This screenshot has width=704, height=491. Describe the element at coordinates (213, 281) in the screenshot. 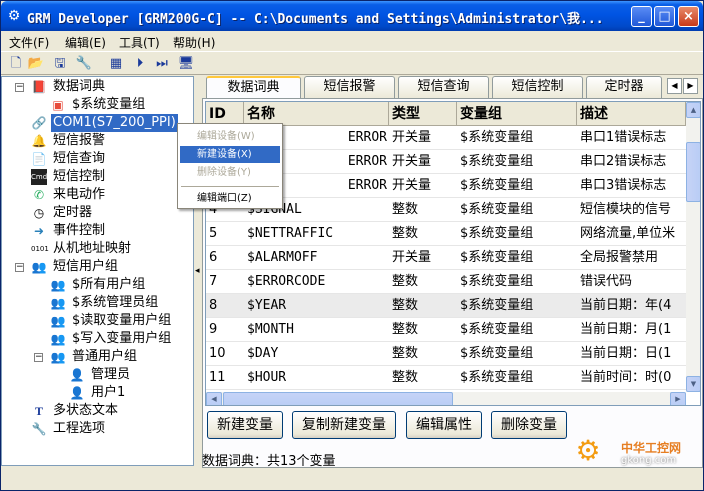

I see `cell-id: 7` at that location.